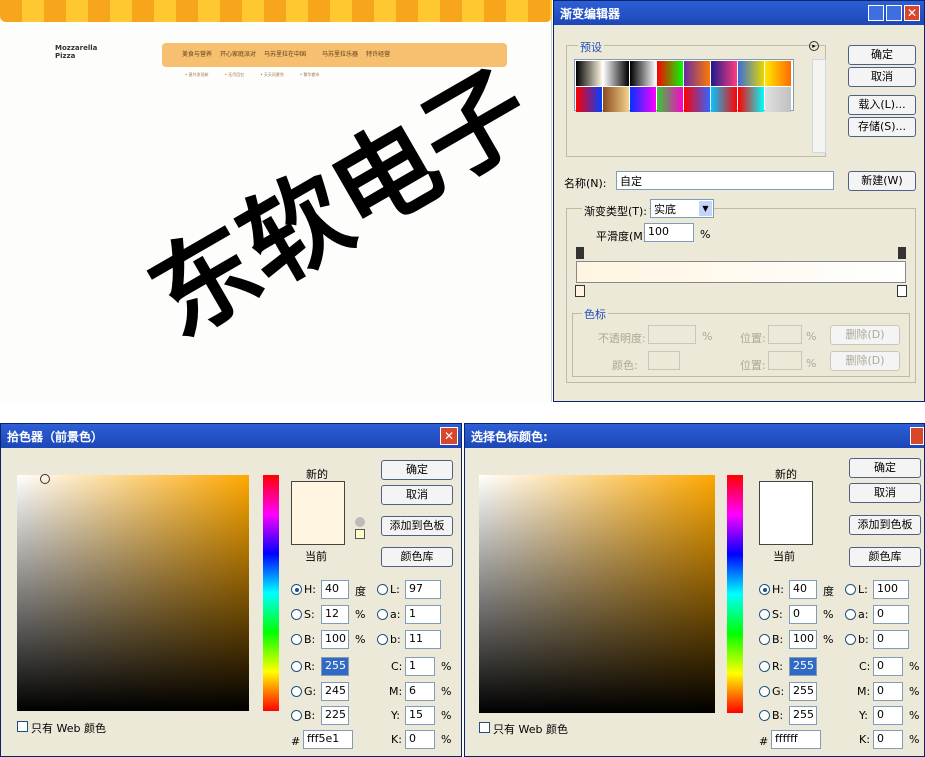 The height and width of the screenshot is (757, 925). Describe the element at coordinates (328, 739) in the screenshot. I see `hex-field: fff5e1` at that location.